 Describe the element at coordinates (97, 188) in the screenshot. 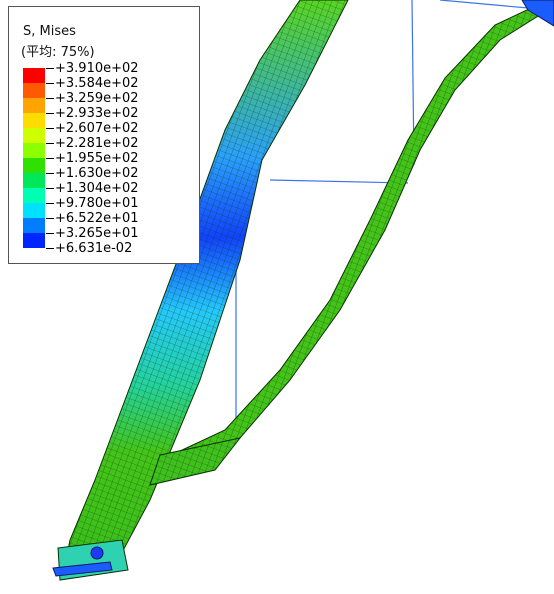

I see `legend-value: +1.304e+02` at that location.